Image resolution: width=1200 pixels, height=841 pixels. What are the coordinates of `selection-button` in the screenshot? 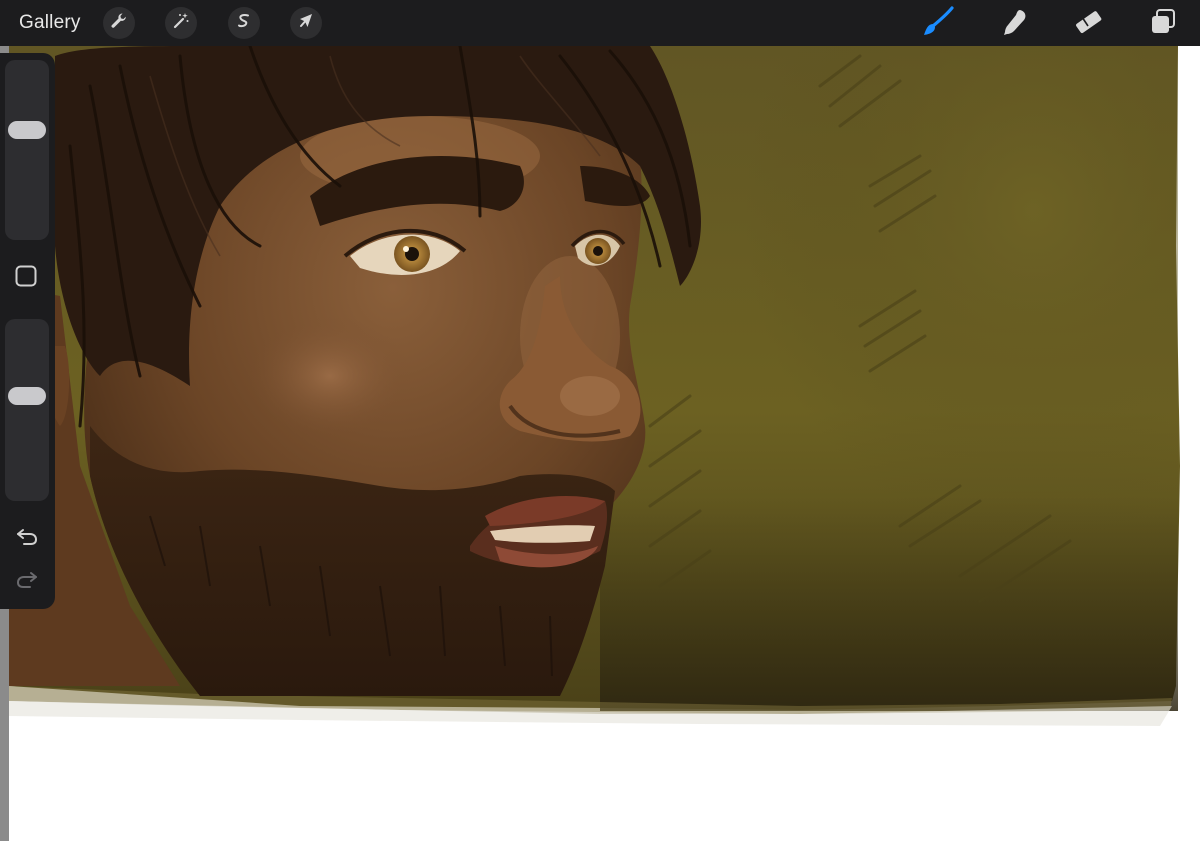 It's located at (244, 23).